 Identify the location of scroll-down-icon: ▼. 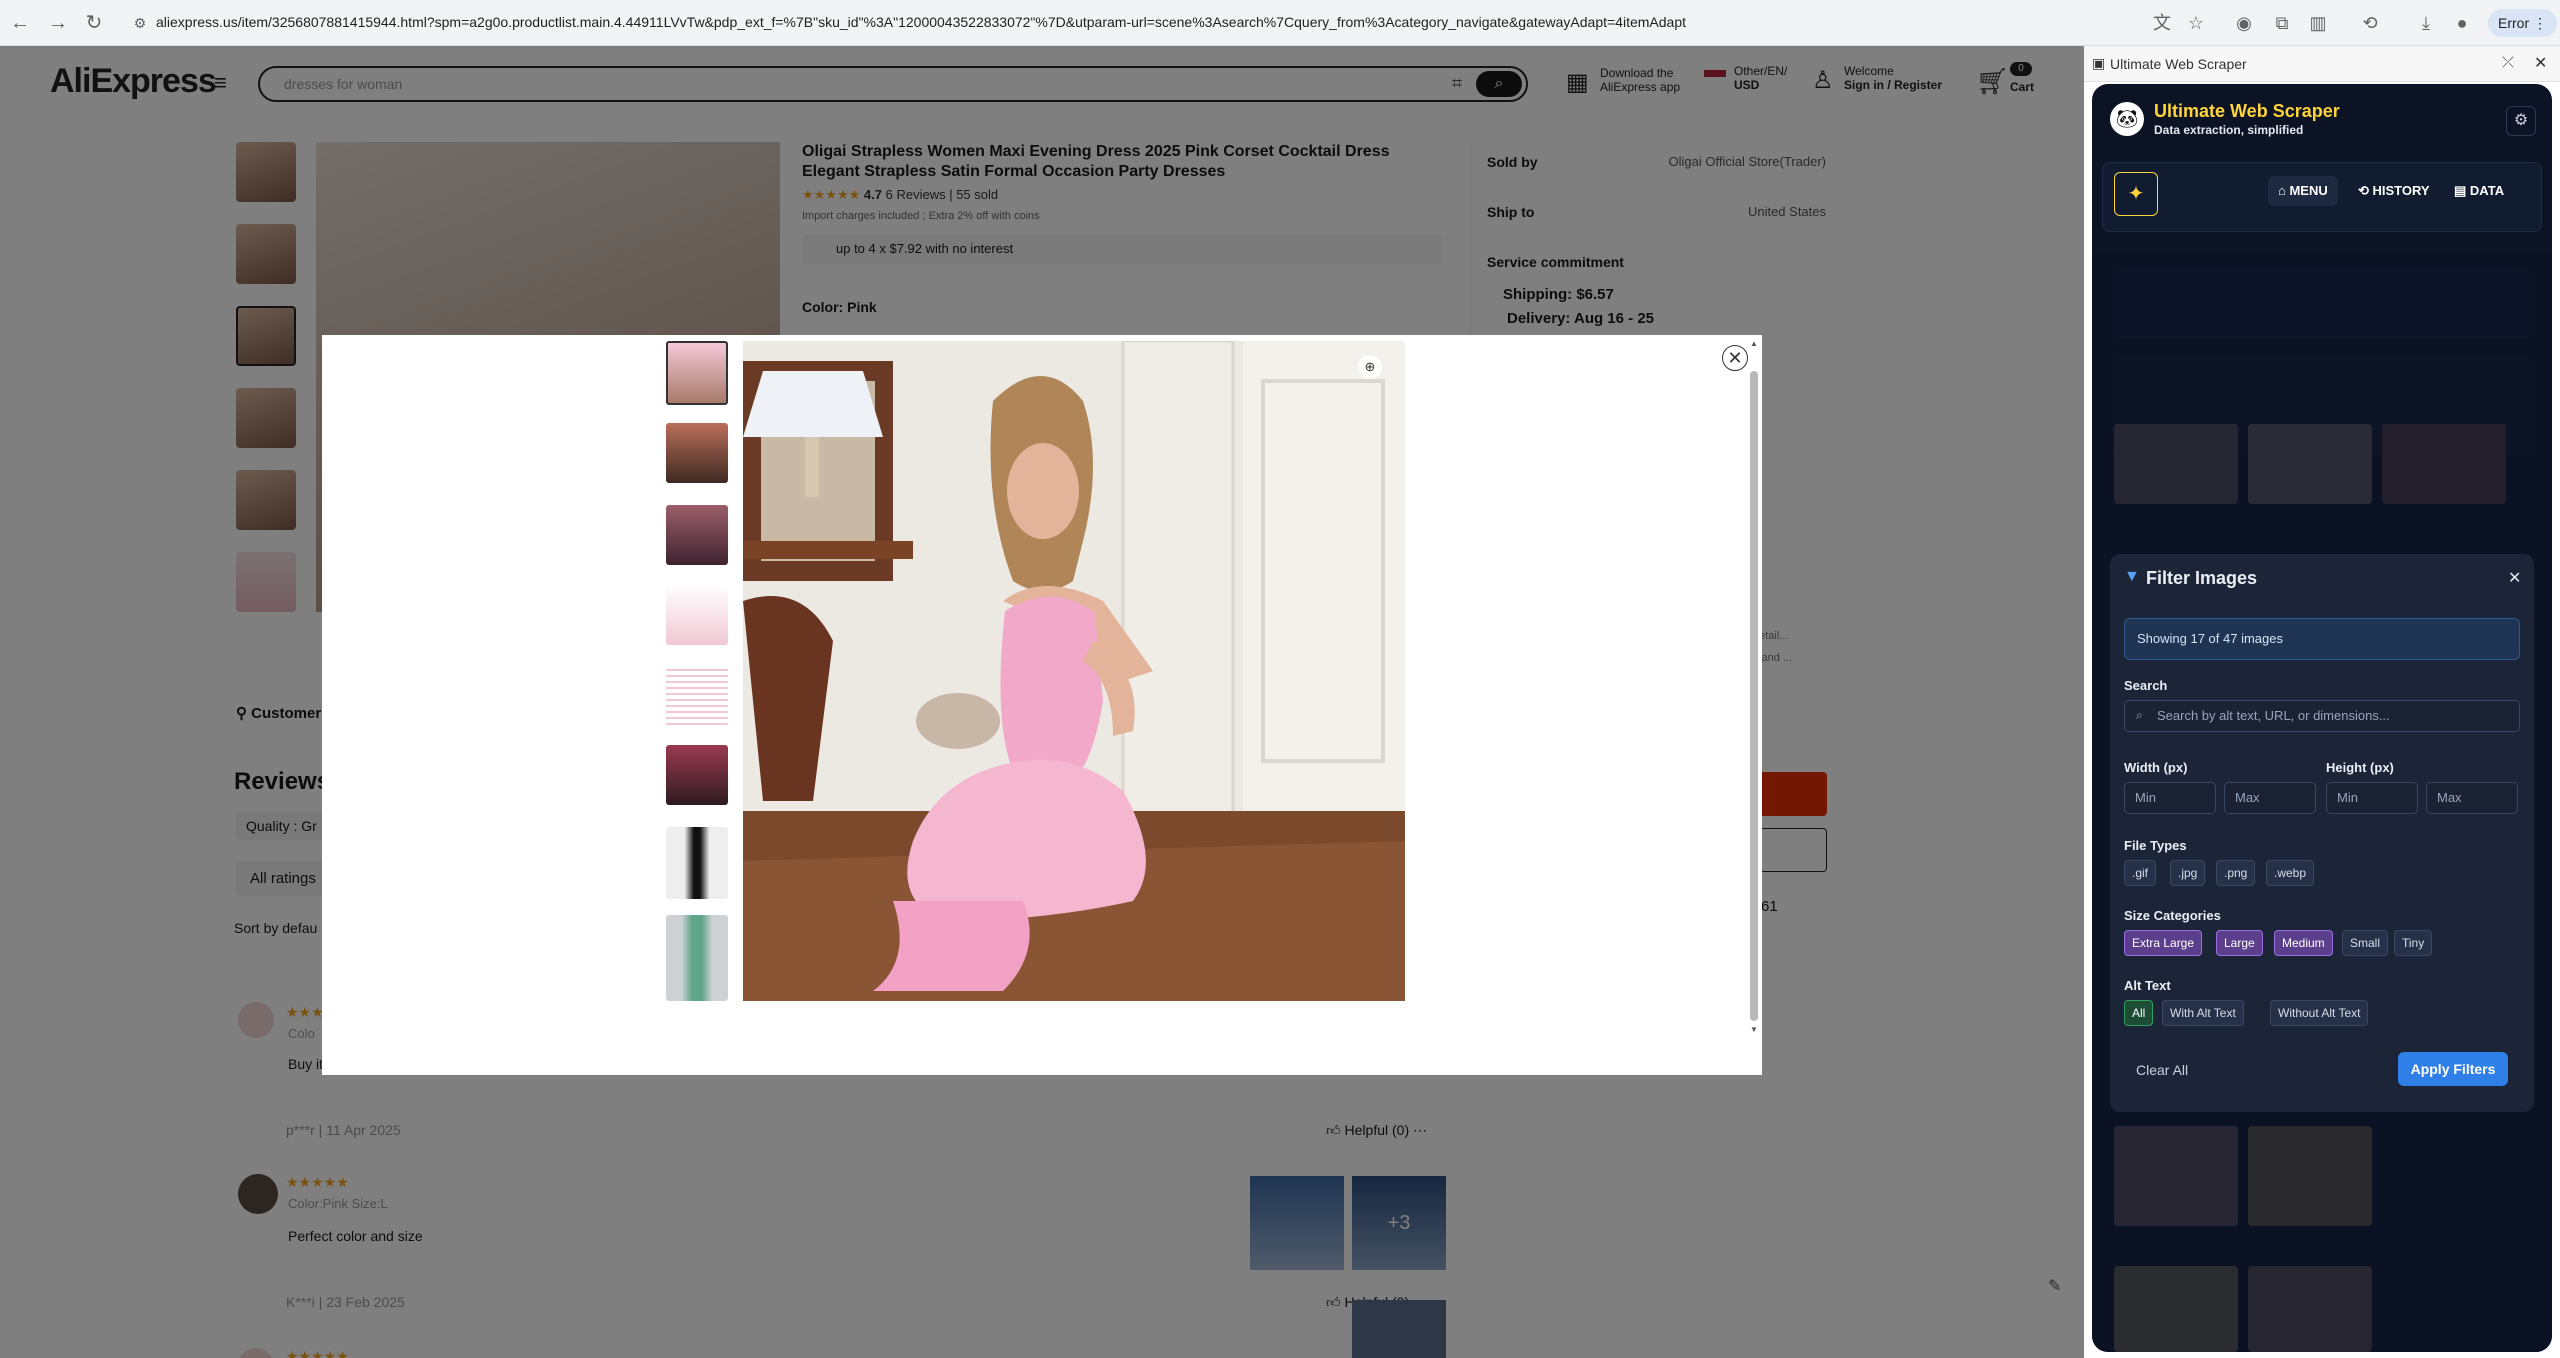
(1754, 1029).